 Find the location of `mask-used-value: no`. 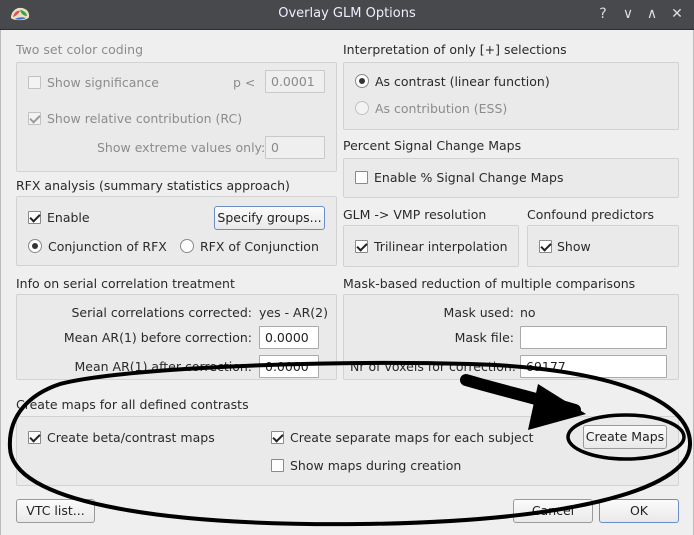

mask-used-value: no is located at coordinates (528, 312).